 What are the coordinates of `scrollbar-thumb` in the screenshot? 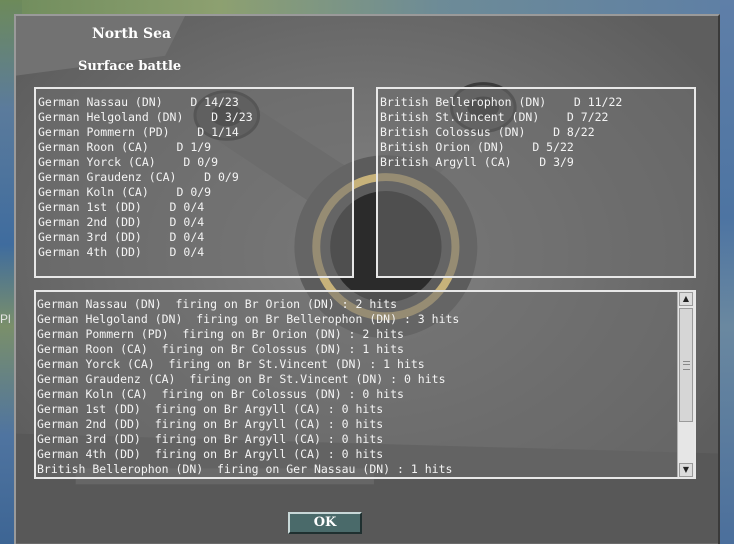 It's located at (686, 365).